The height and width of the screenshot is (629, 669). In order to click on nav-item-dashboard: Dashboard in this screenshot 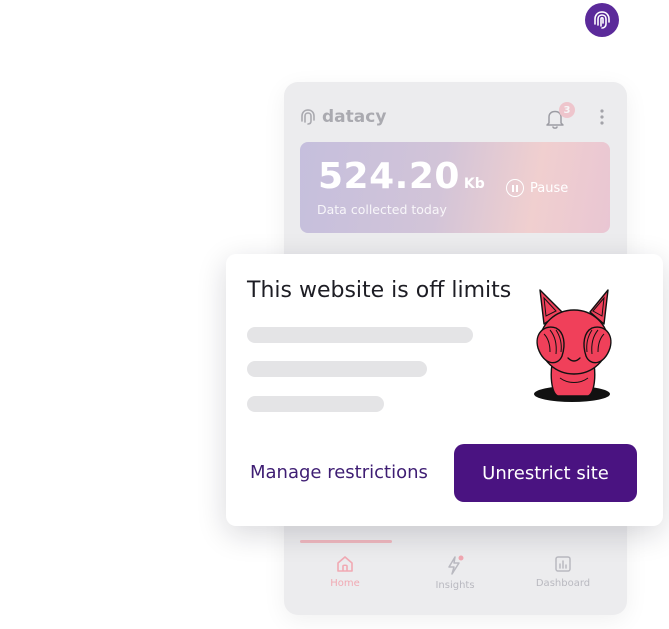, I will do `click(563, 571)`.